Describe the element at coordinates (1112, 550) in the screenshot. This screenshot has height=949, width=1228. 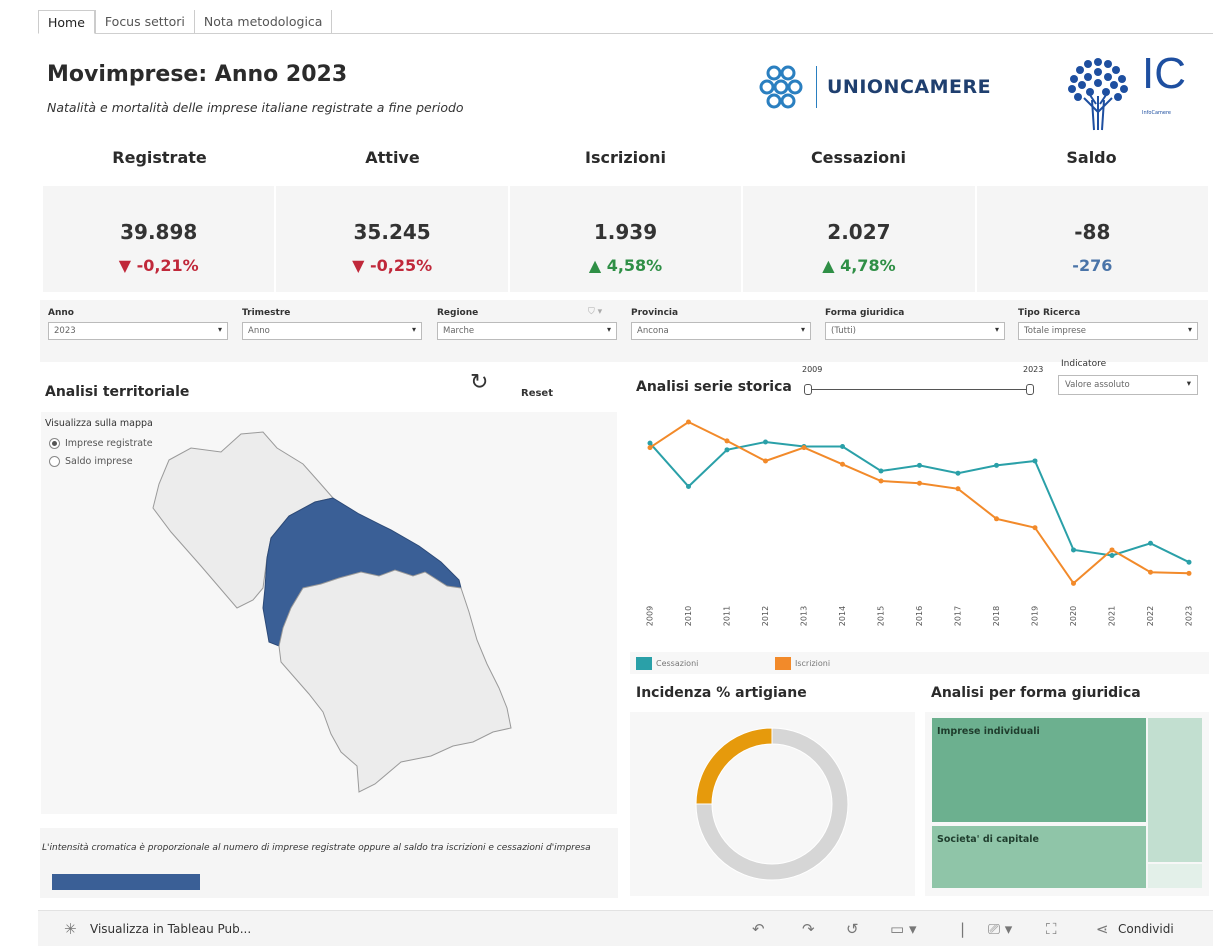
I see `data-point-iscrizioni-2021` at that location.